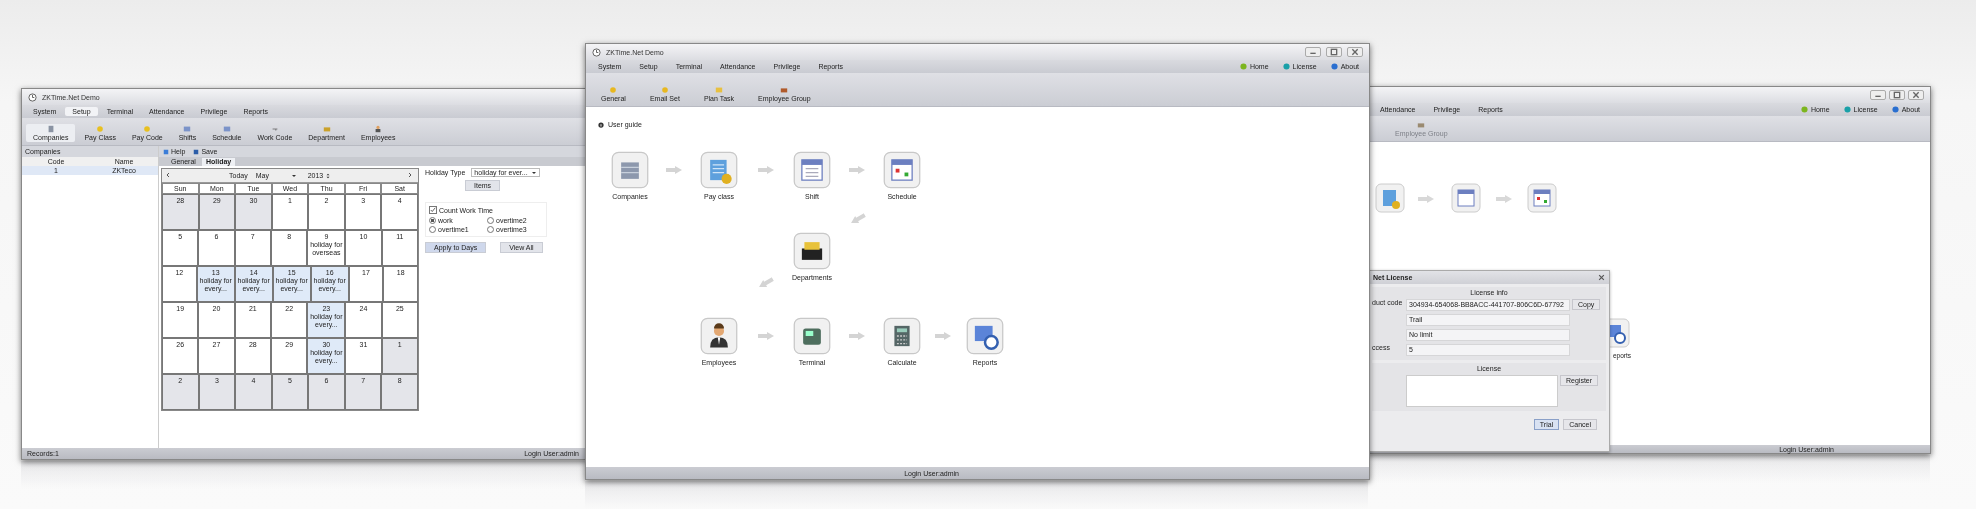  What do you see at coordinates (328, 175) in the screenshot?
I see `spinner-icon` at bounding box center [328, 175].